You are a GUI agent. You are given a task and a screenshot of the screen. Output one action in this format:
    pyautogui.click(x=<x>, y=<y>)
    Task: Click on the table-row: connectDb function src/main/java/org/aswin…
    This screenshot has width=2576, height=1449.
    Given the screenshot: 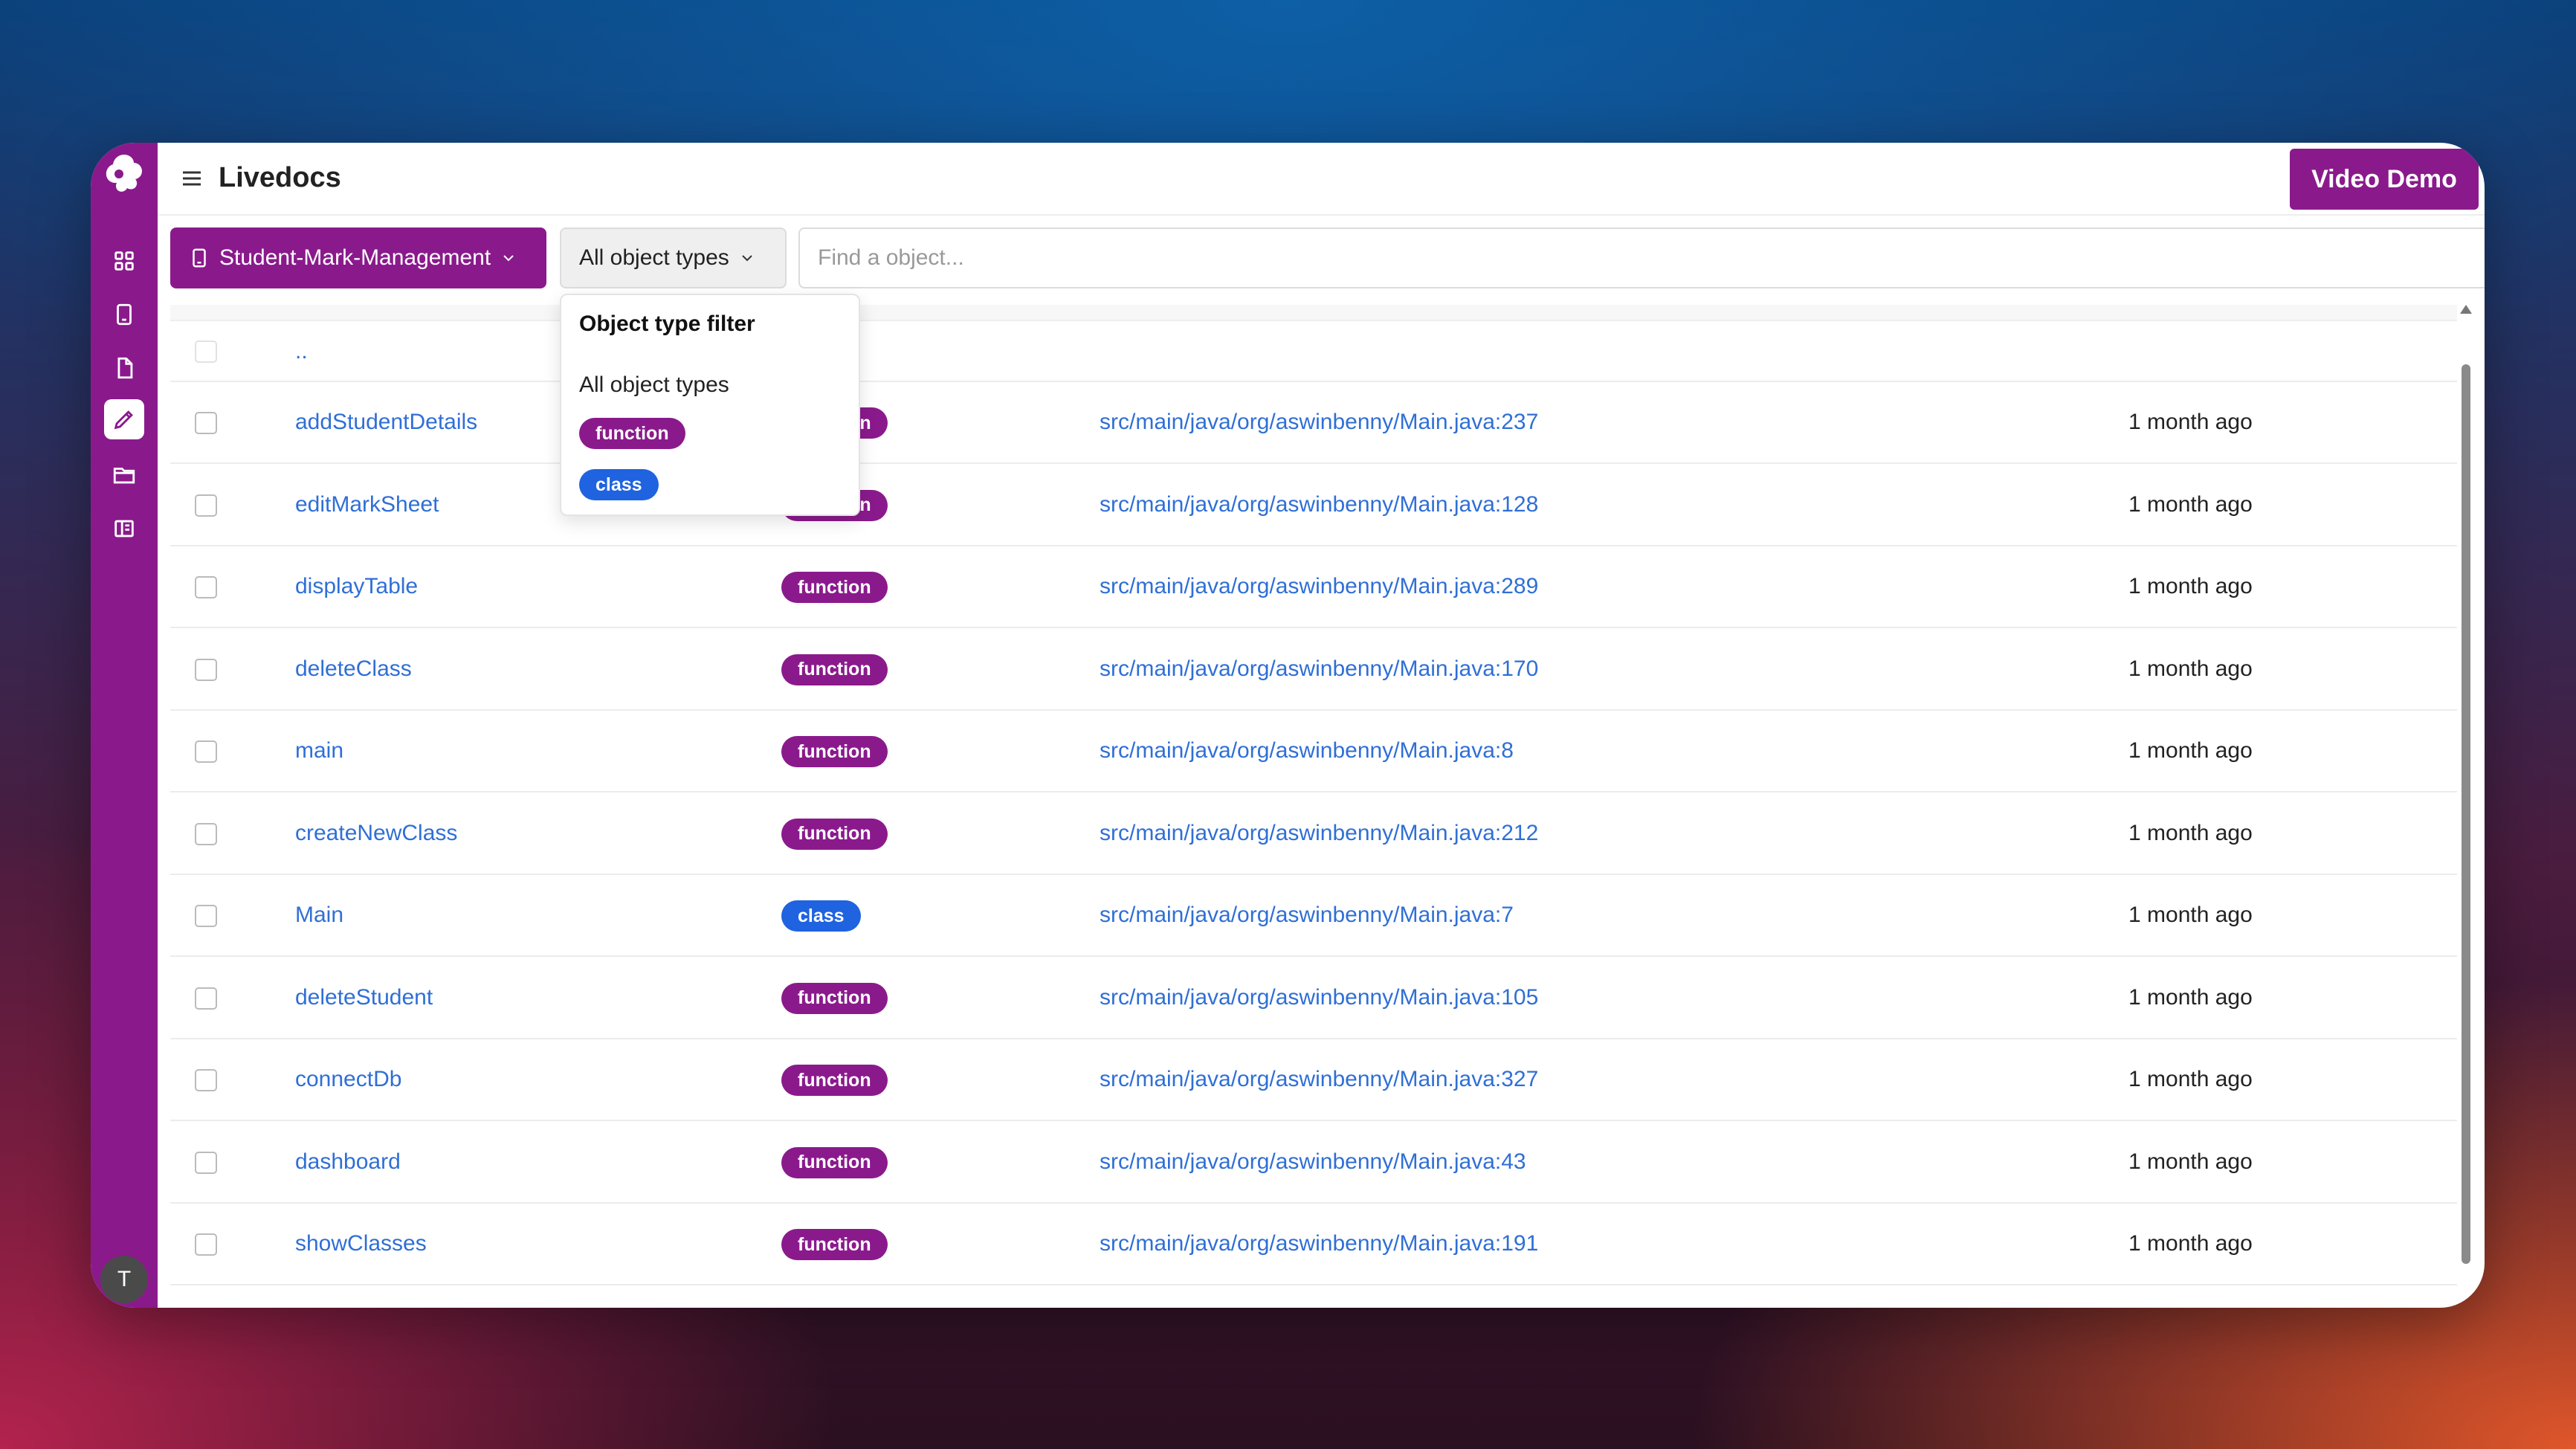 What is the action you would take?
    pyautogui.click(x=1313, y=1080)
    